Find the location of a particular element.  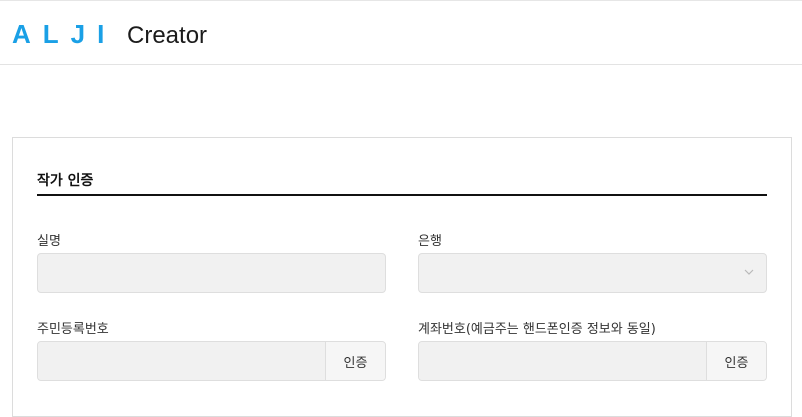

resident-number-input is located at coordinates (181, 361).